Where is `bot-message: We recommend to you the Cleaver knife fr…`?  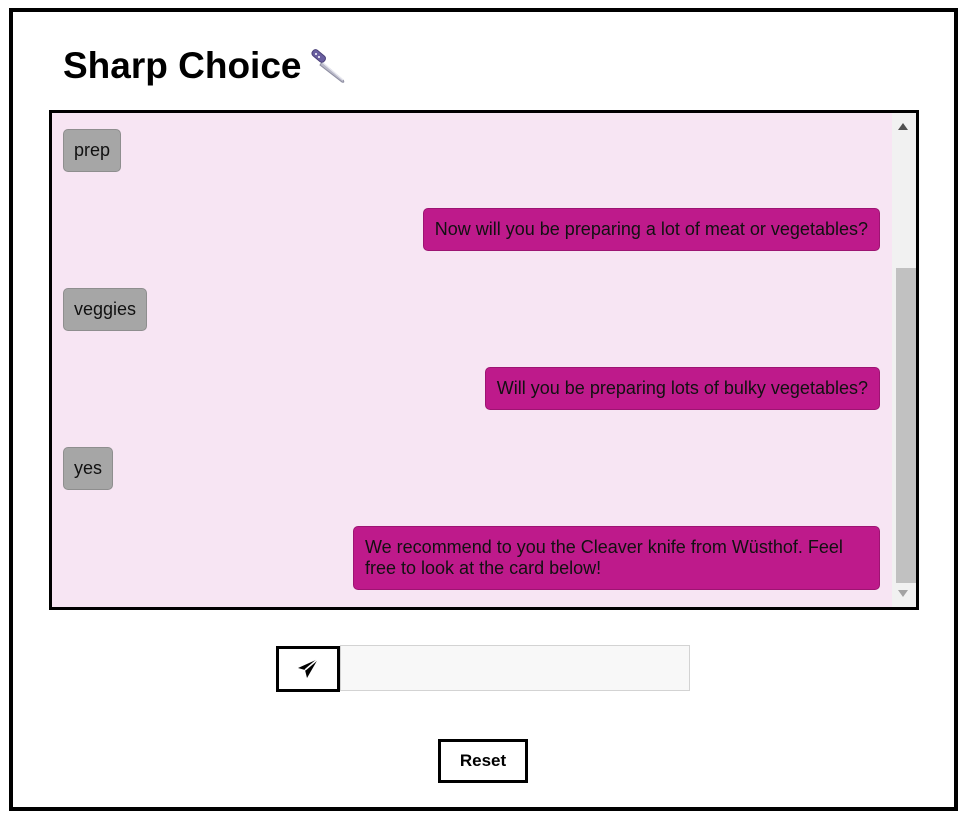
bot-message: We recommend to you the Cleaver knife fr… is located at coordinates (616, 558).